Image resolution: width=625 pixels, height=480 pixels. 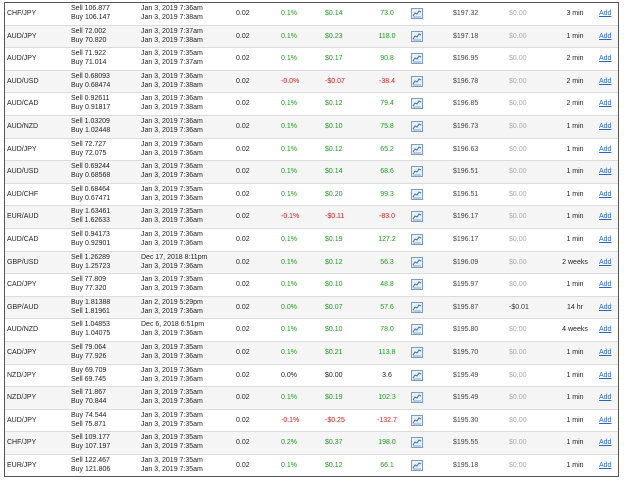 What do you see at coordinates (466, 443) in the screenshot?
I see `balance-value: $195.55` at bounding box center [466, 443].